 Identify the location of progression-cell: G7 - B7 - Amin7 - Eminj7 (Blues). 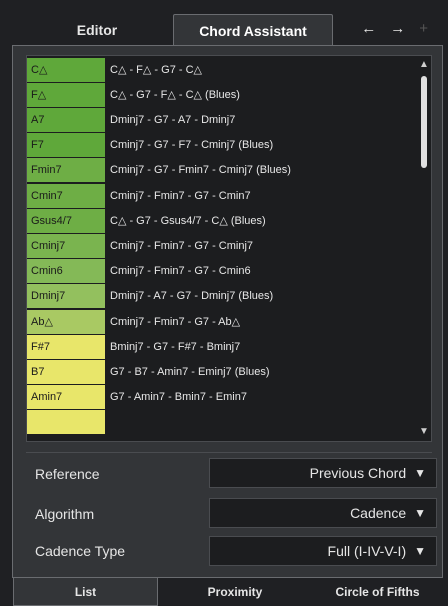
(190, 371).